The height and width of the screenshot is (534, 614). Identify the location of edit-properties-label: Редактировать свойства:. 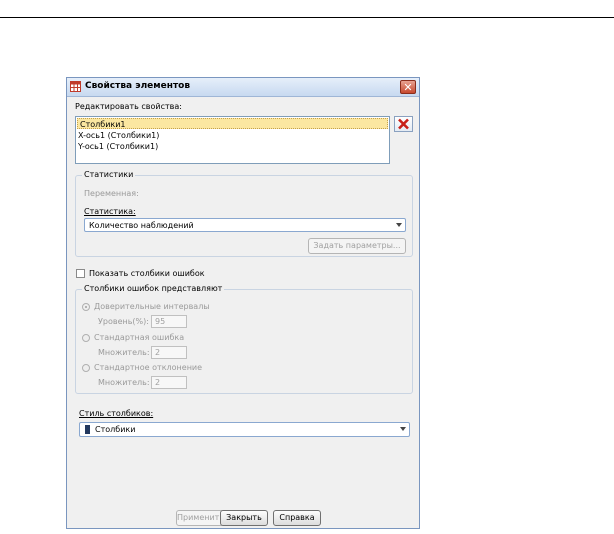
(128, 106).